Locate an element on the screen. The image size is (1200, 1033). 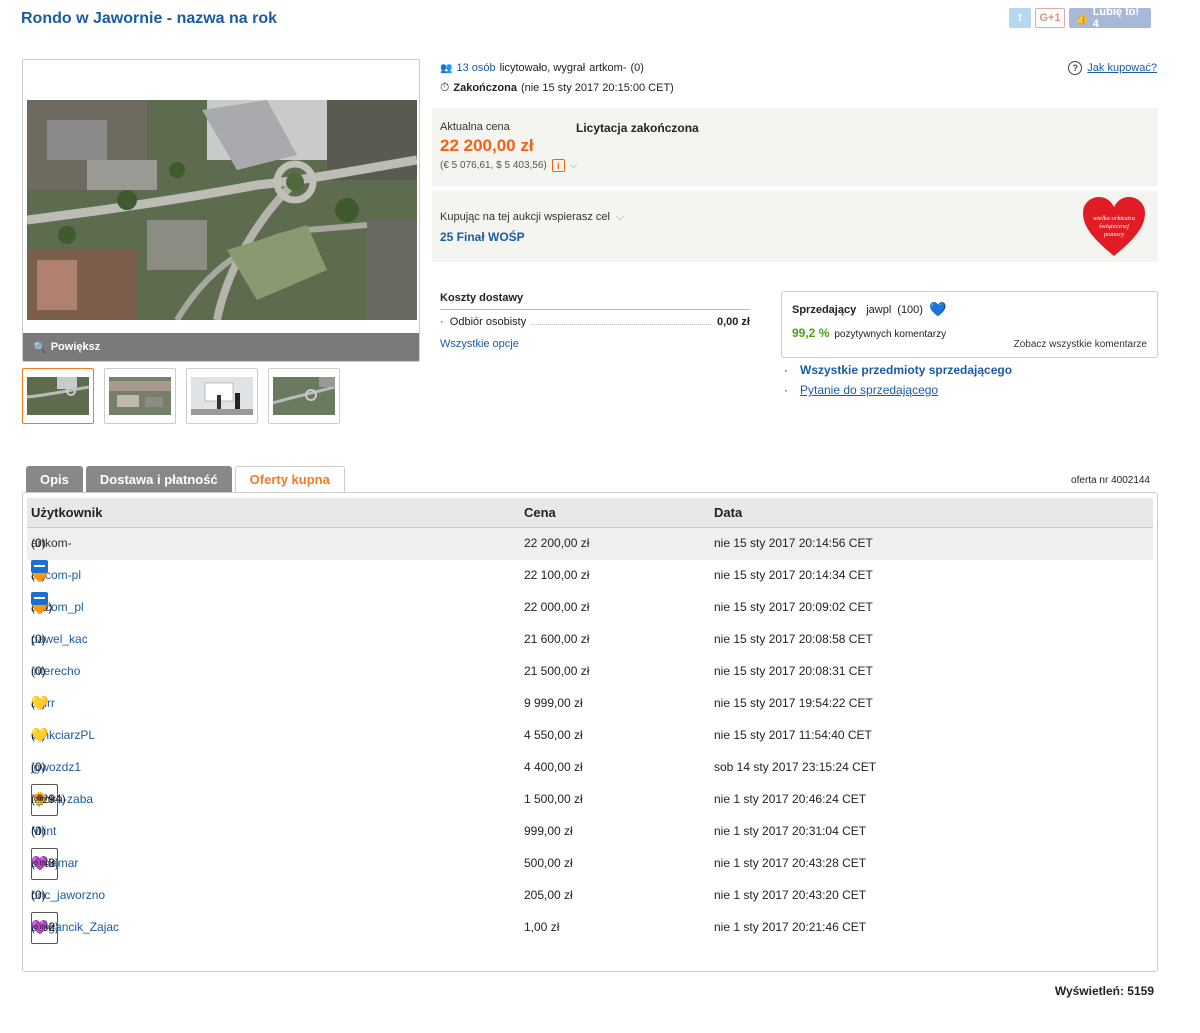
row-price: 1 500,00 zł is located at coordinates (553, 799).